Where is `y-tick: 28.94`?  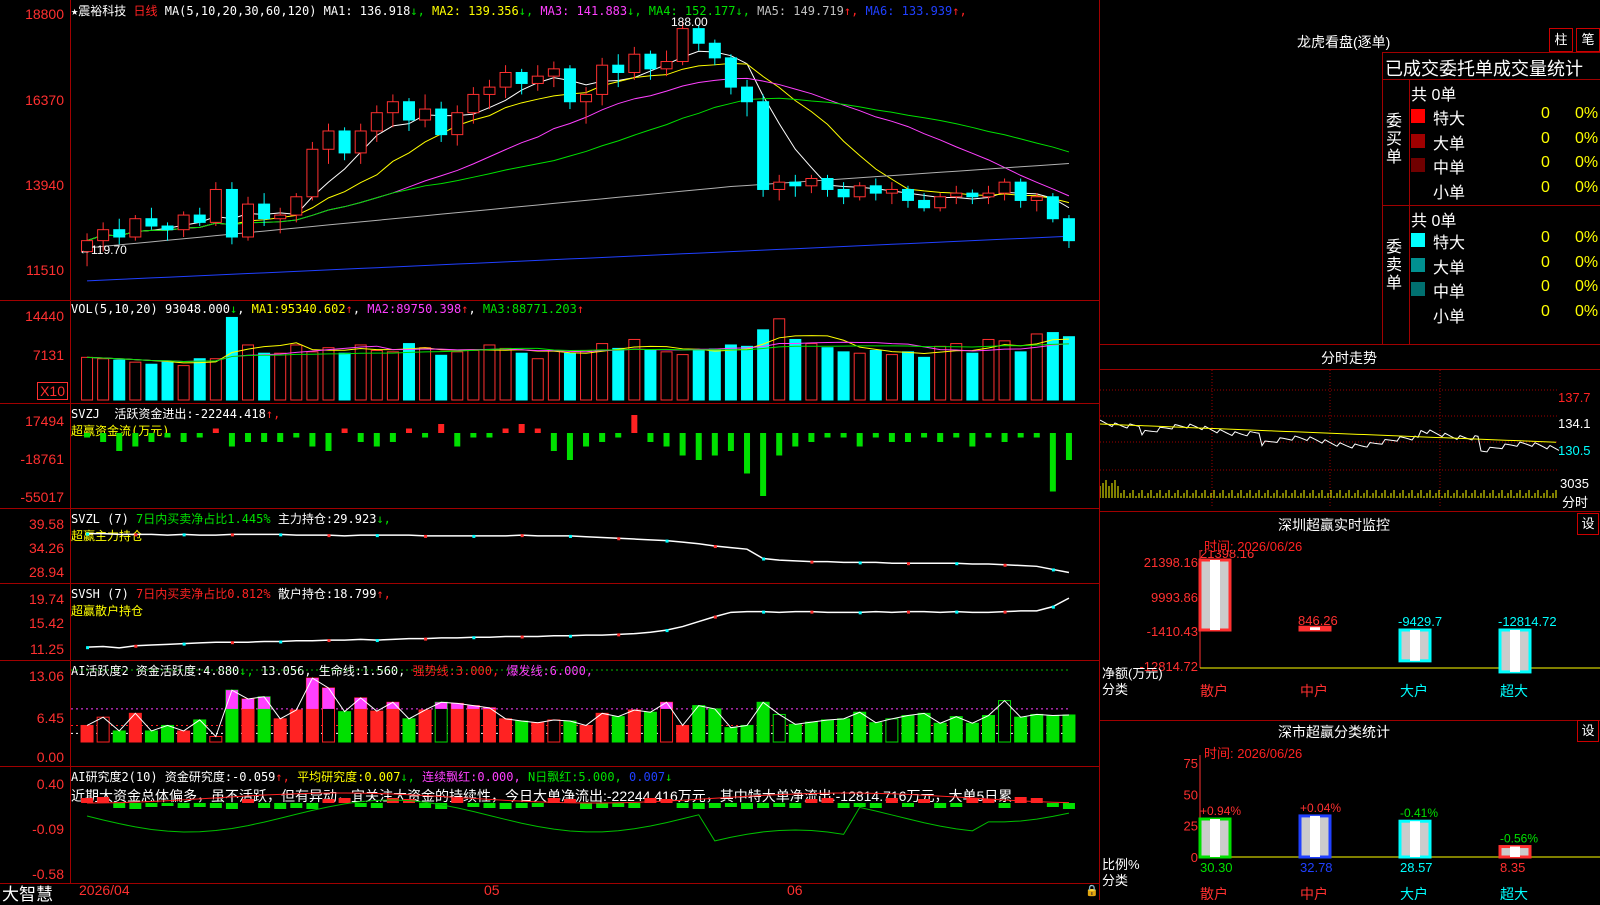
y-tick: 28.94 is located at coordinates (46, 572).